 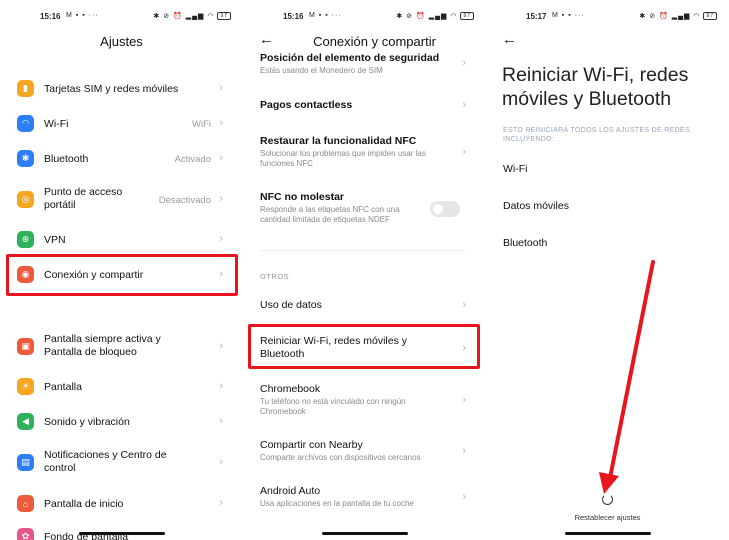 What do you see at coordinates (121, 41) in the screenshot?
I see `page-title: Ajustes` at bounding box center [121, 41].